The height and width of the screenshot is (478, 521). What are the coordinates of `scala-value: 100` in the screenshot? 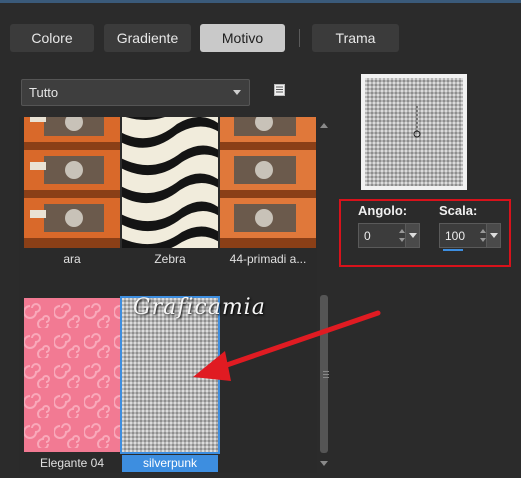 It's located at (455, 236).